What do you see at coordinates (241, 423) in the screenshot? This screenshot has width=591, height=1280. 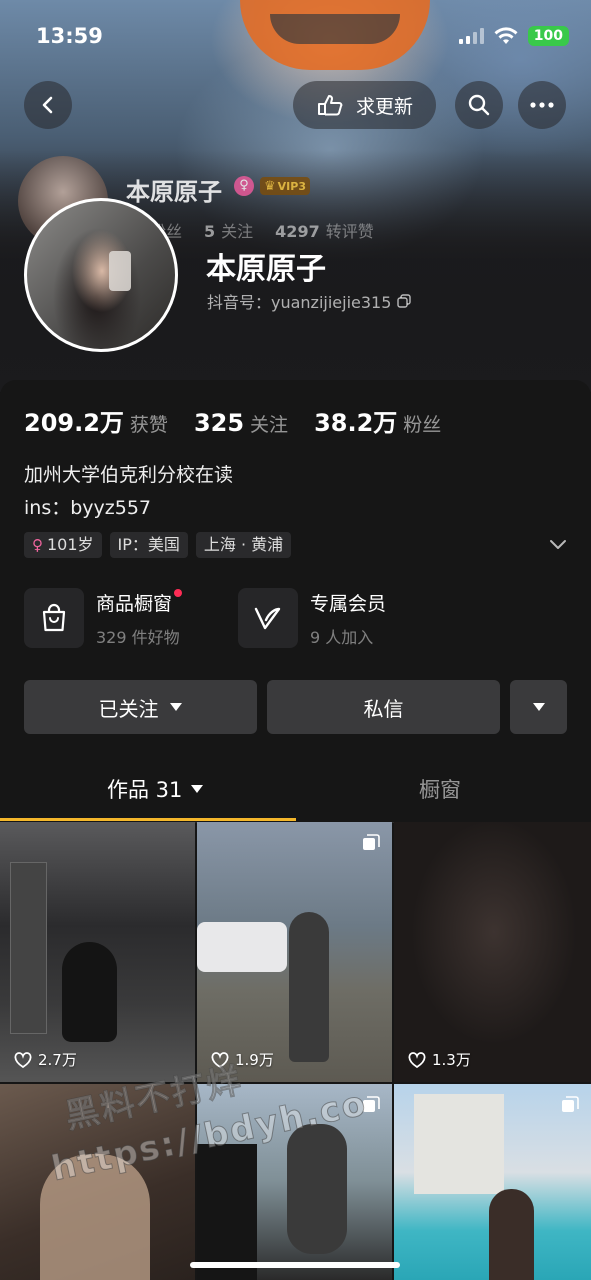 I see `stat-following: 325 关注` at bounding box center [241, 423].